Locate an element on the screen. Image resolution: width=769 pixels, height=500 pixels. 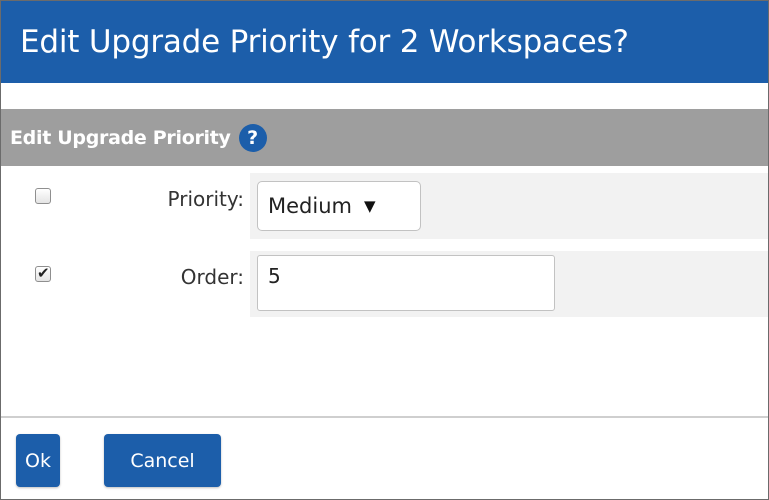
order-input: 5 is located at coordinates (406, 283).